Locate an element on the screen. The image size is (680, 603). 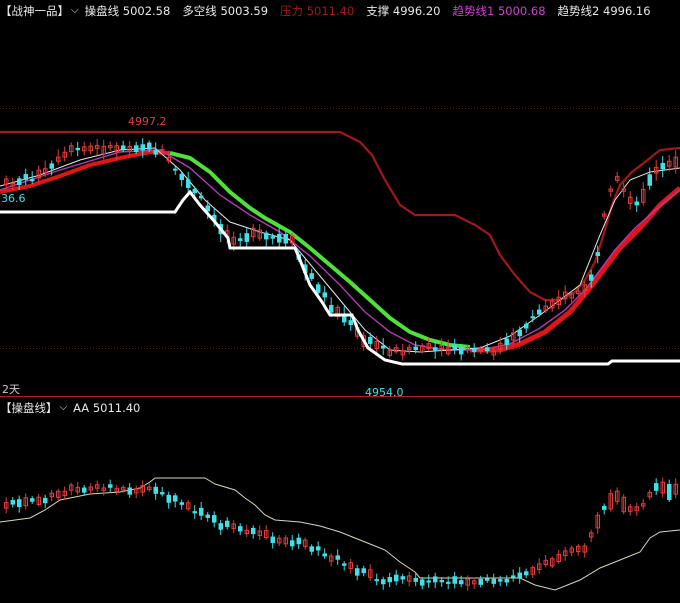
trend-line-green is located at coordinates (320, 250).